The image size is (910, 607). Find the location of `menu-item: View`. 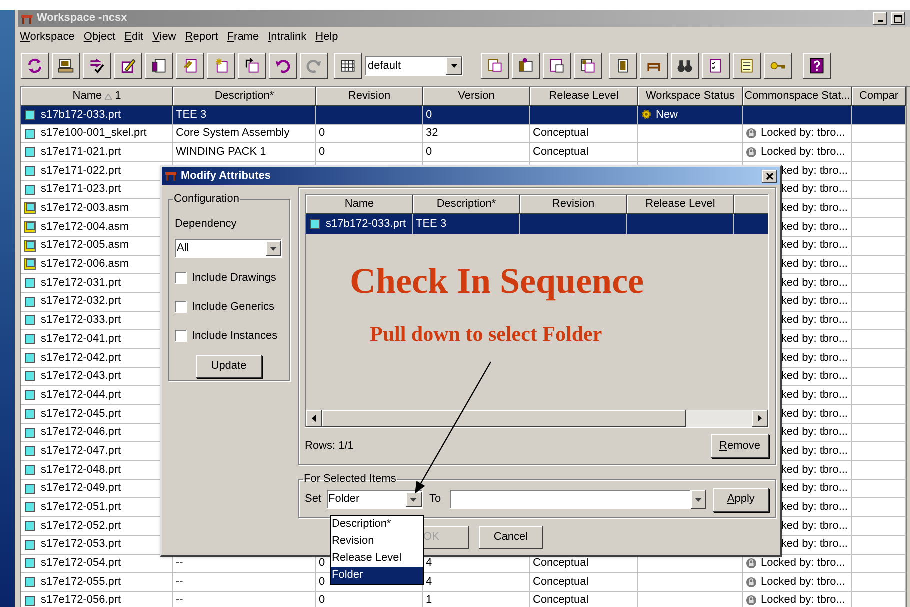

menu-item: View is located at coordinates (164, 37).